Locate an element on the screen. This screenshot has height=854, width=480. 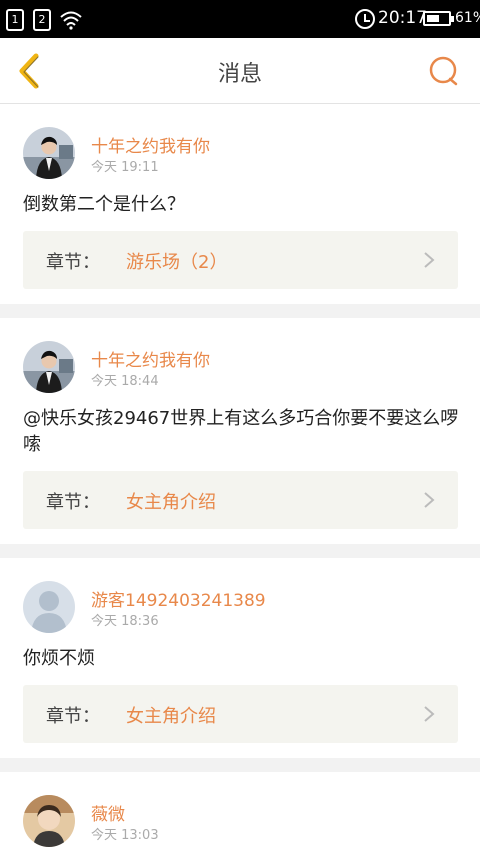
chapter-link: 章节： 游乐场（2） is located at coordinates (240, 260).